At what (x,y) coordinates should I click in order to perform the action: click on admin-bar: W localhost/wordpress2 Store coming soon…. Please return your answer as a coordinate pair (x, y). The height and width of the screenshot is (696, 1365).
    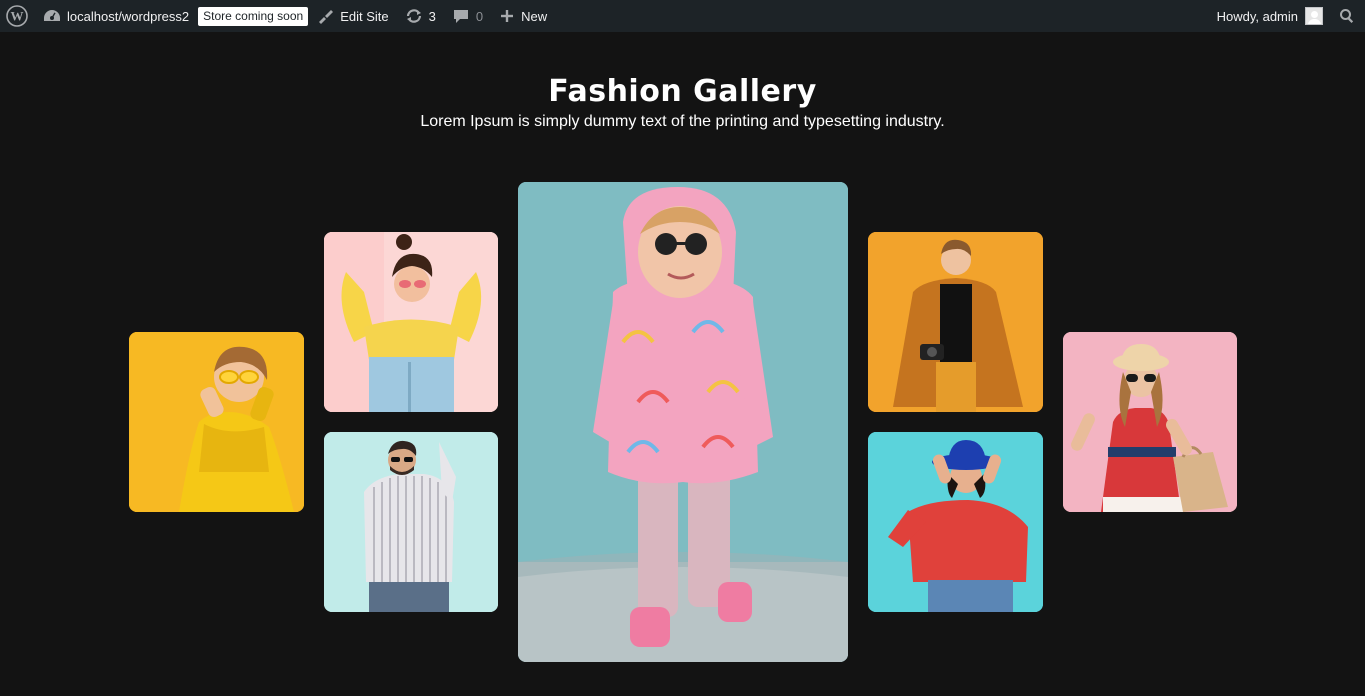
    Looking at the image, I should click on (682, 16).